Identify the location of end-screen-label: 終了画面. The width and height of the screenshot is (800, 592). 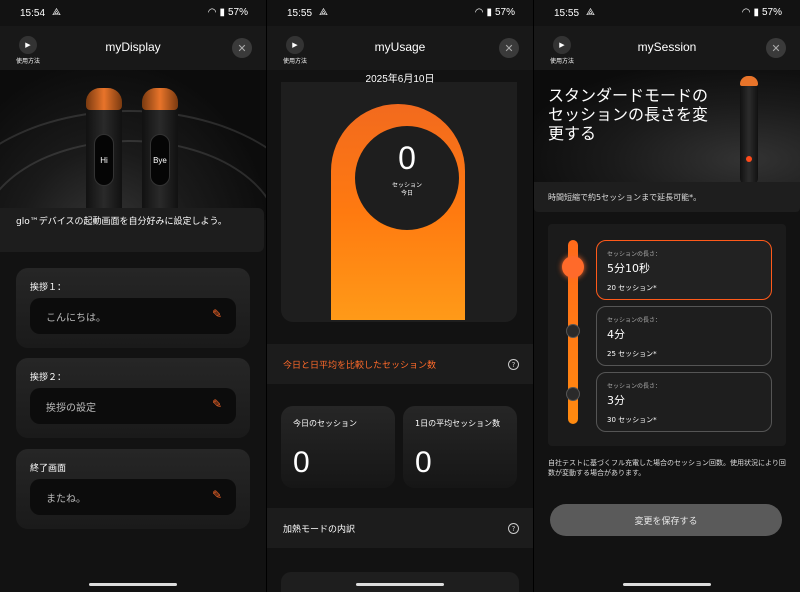
(48, 469).